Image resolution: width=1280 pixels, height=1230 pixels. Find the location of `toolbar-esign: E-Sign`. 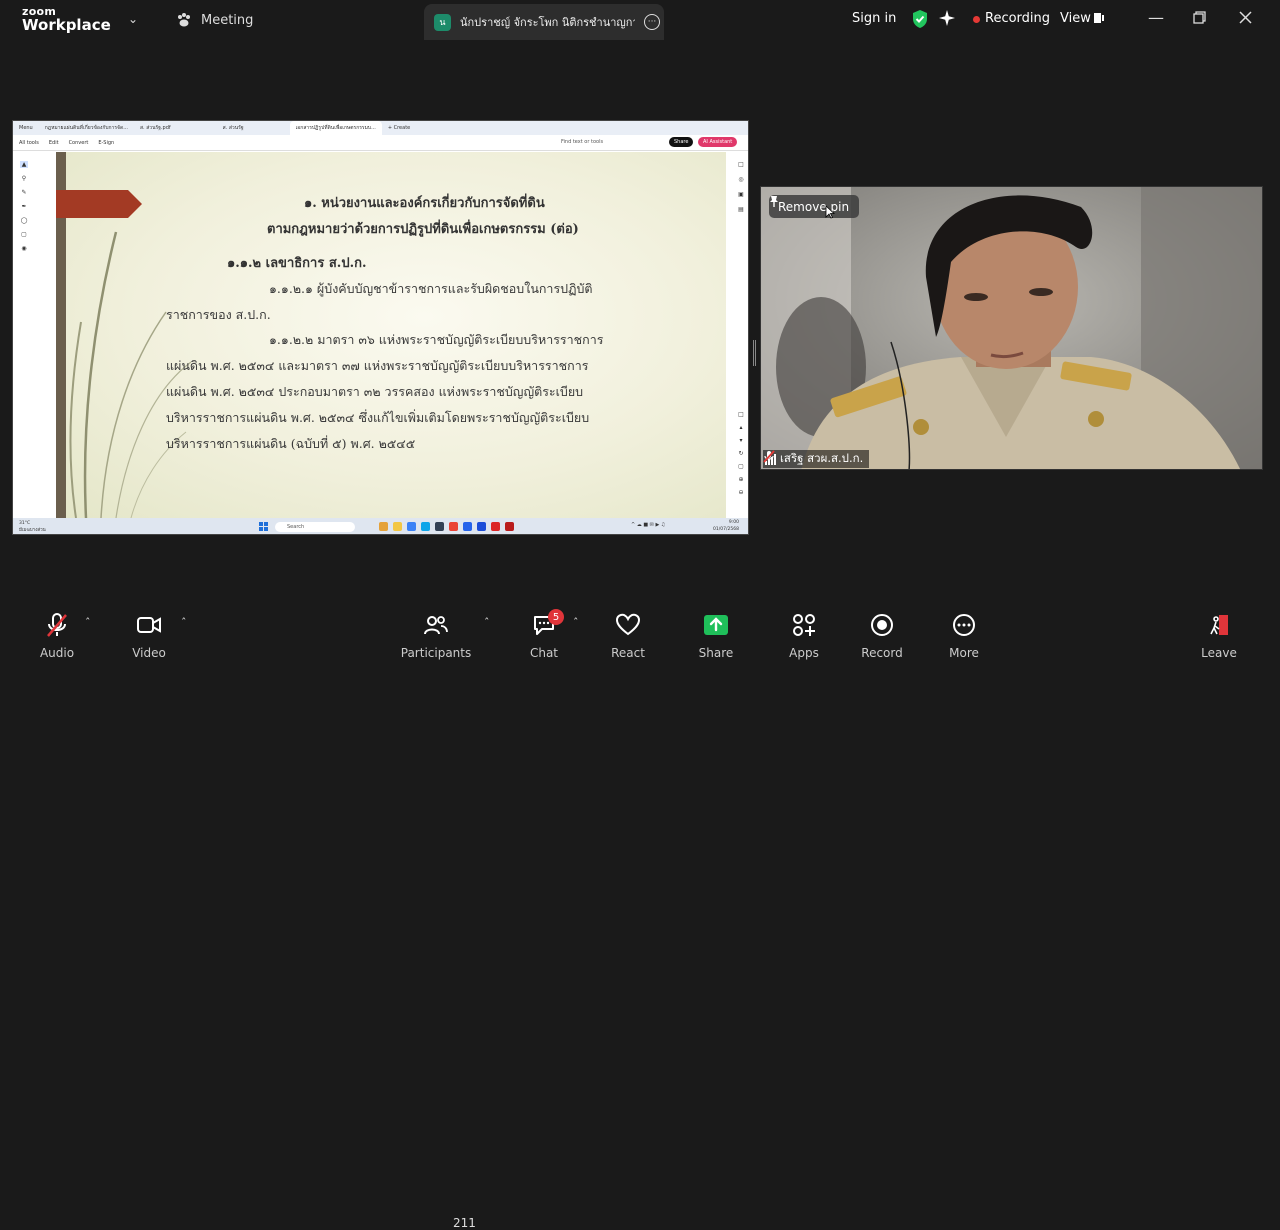

toolbar-esign: E-Sign is located at coordinates (106, 143).